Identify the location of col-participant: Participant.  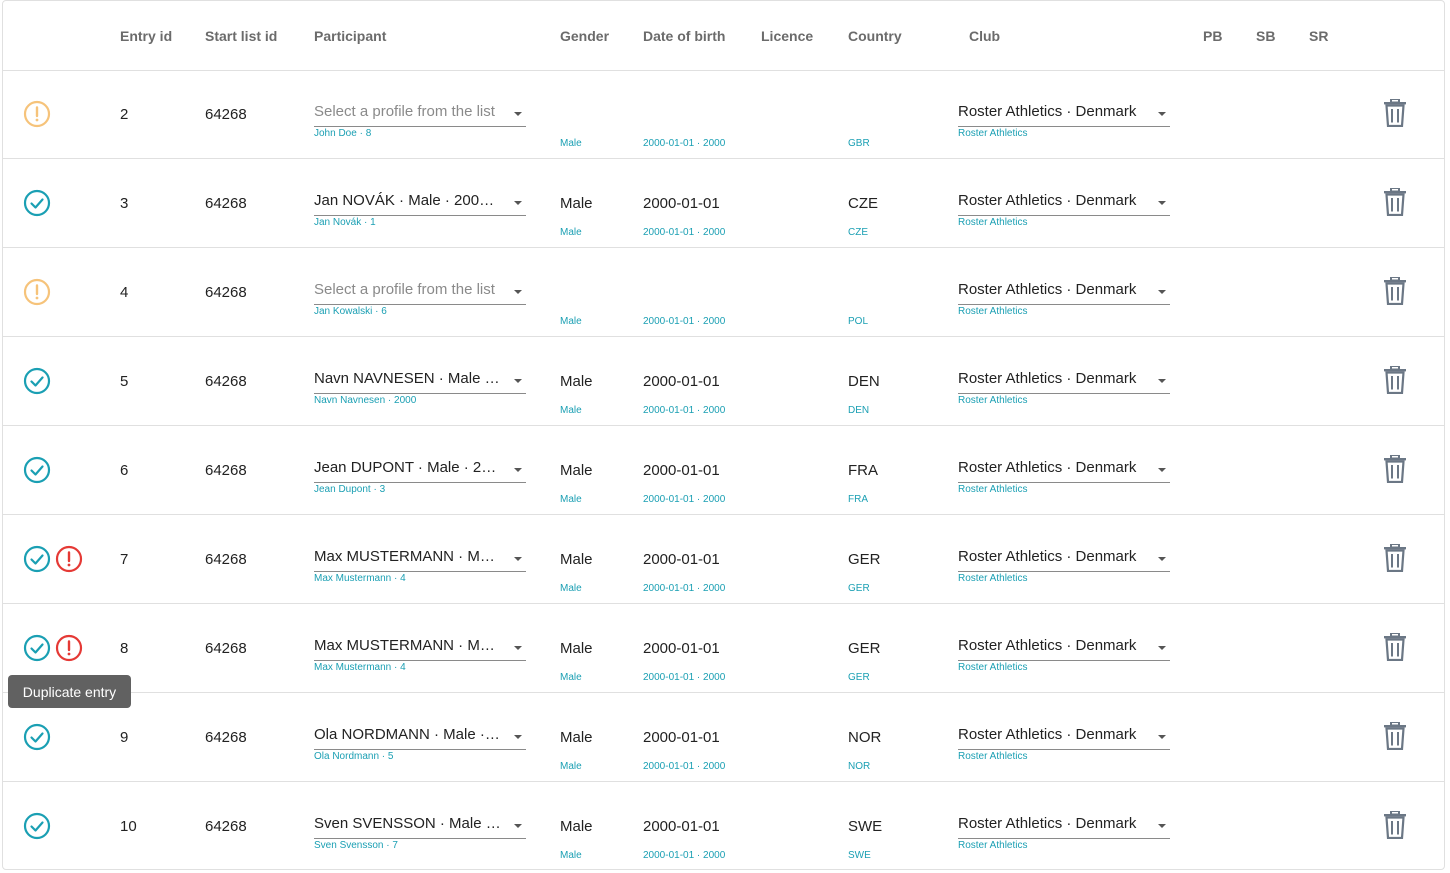
(350, 36).